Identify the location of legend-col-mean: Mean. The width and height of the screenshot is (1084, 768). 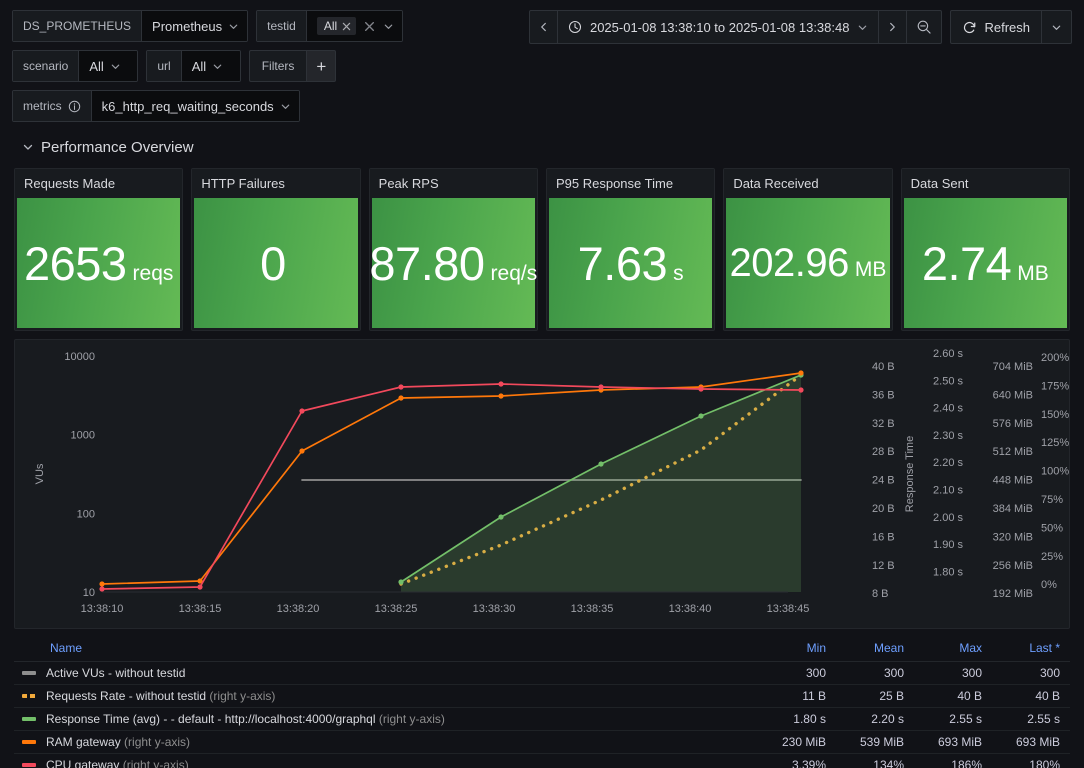
(875, 649).